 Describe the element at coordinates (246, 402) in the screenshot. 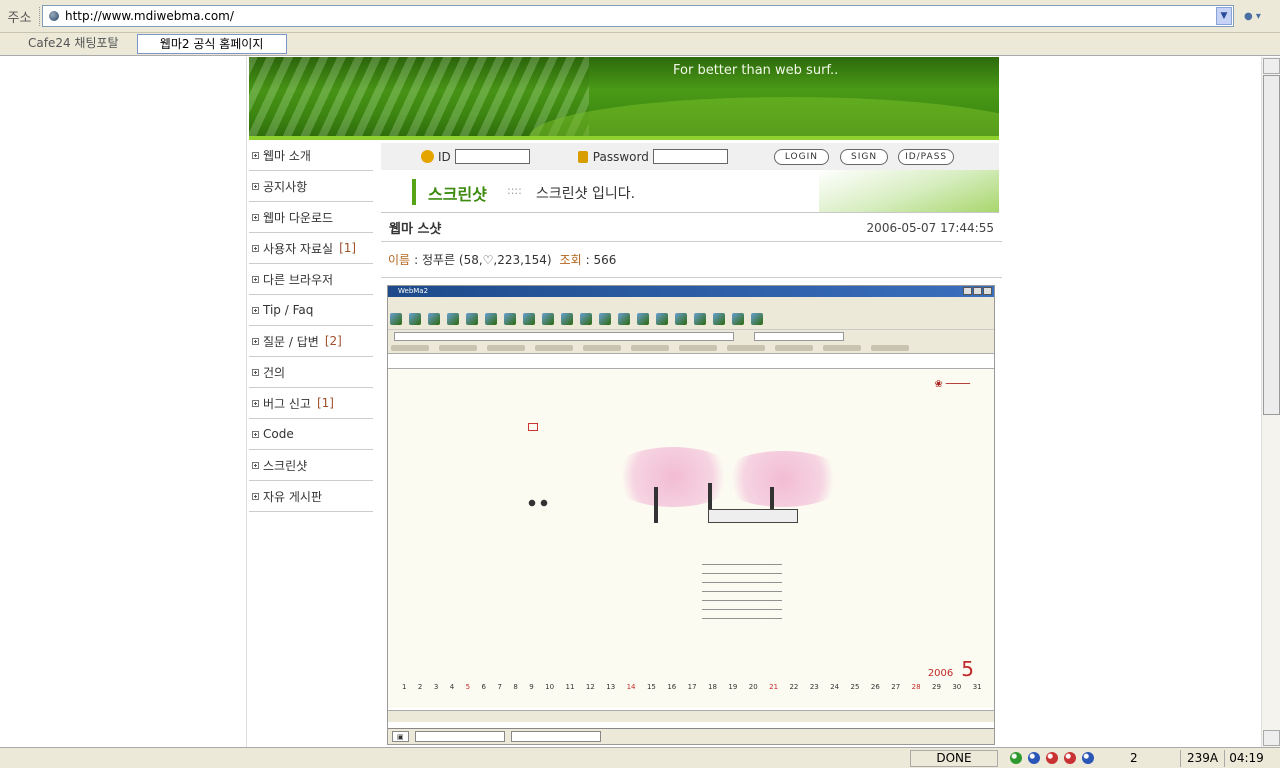

I see `page-divider` at that location.